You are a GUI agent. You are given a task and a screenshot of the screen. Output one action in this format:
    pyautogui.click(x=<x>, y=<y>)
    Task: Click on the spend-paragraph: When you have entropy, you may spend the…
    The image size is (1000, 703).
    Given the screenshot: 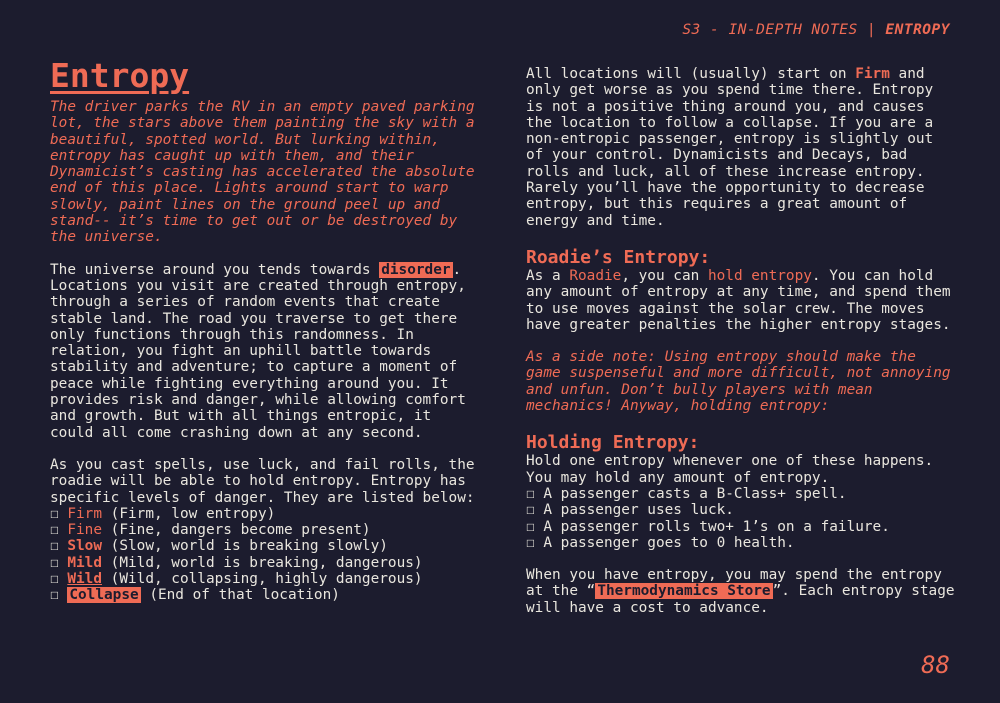 What is the action you would take?
    pyautogui.click(x=741, y=591)
    